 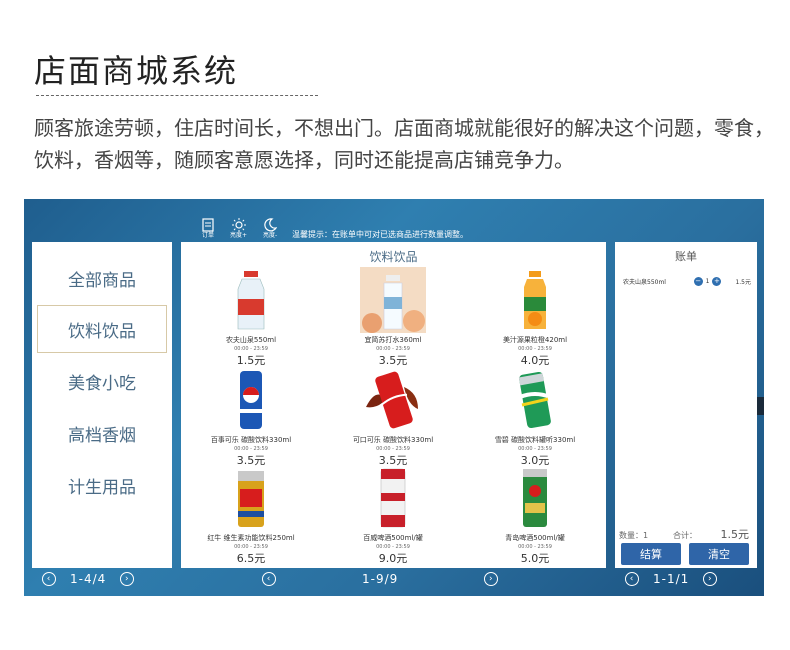 What do you see at coordinates (717, 281) in the screenshot?
I see `increase-qty-button: +` at bounding box center [717, 281].